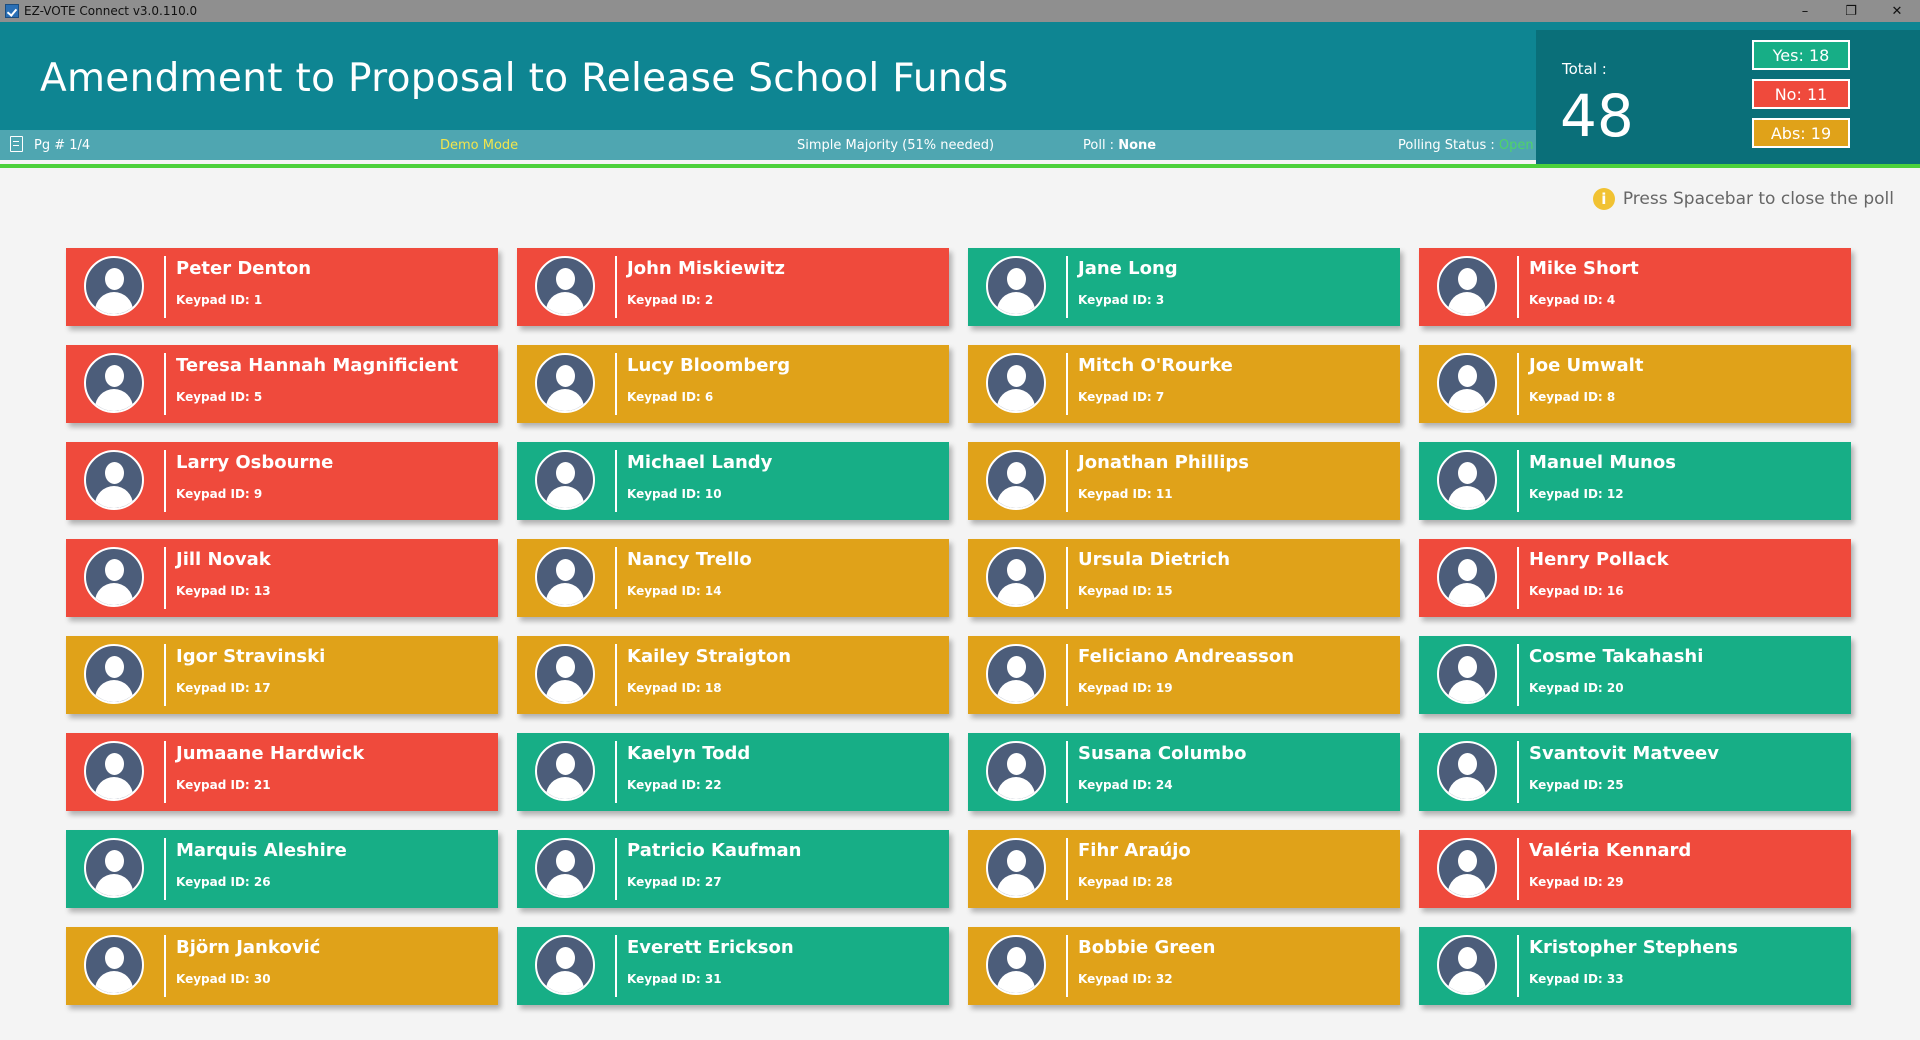 Image resolution: width=1920 pixels, height=1040 pixels. What do you see at coordinates (670, 397) in the screenshot?
I see `voter-keypad-id: Keypad ID: 6` at bounding box center [670, 397].